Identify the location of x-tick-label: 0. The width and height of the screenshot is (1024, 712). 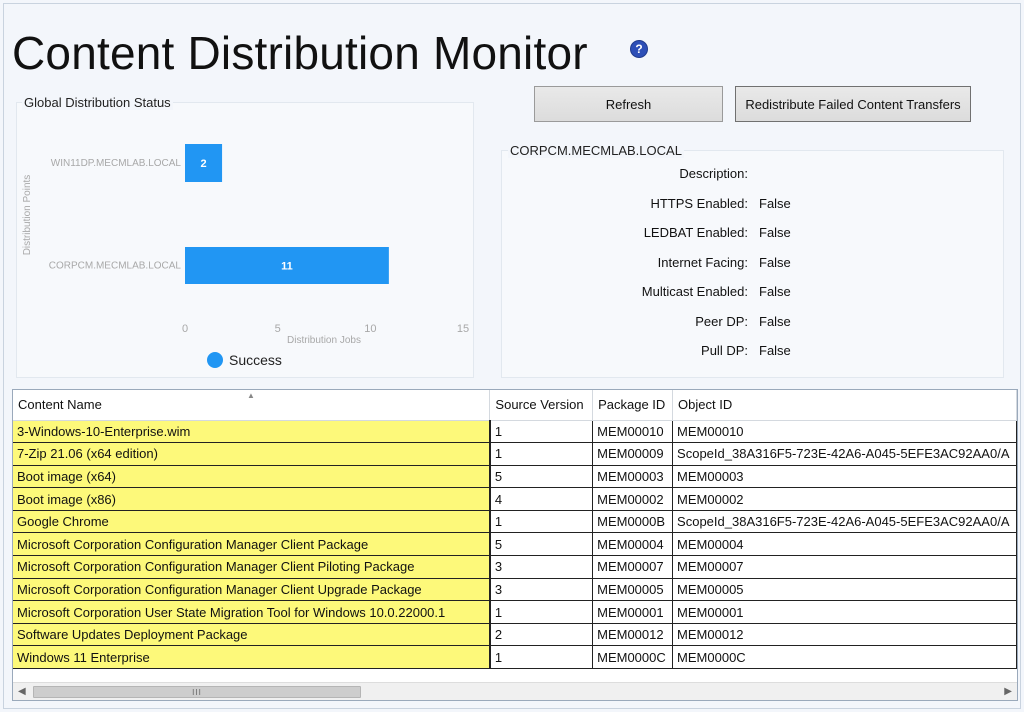
(185, 329).